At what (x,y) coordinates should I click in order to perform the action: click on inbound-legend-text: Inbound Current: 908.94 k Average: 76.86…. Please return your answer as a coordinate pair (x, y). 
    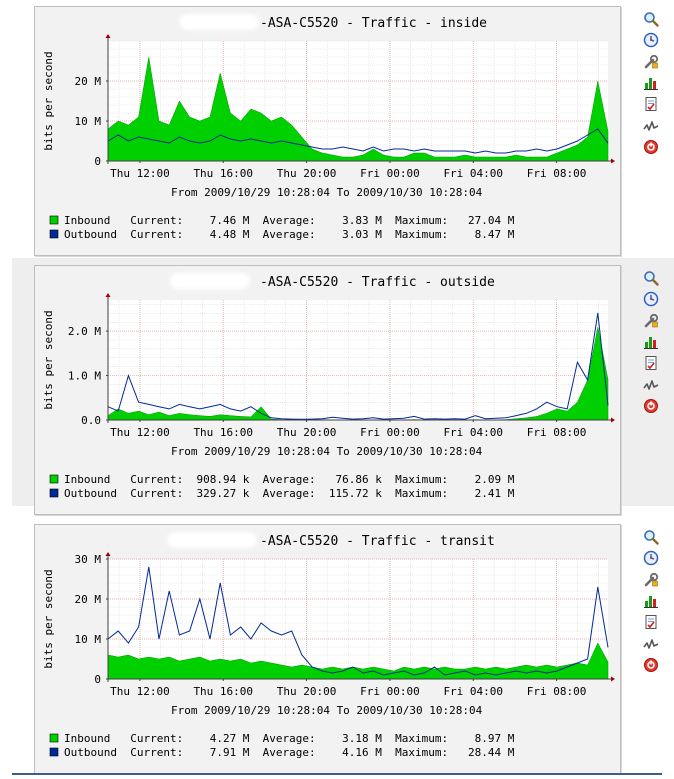
    Looking at the image, I should click on (289, 479).